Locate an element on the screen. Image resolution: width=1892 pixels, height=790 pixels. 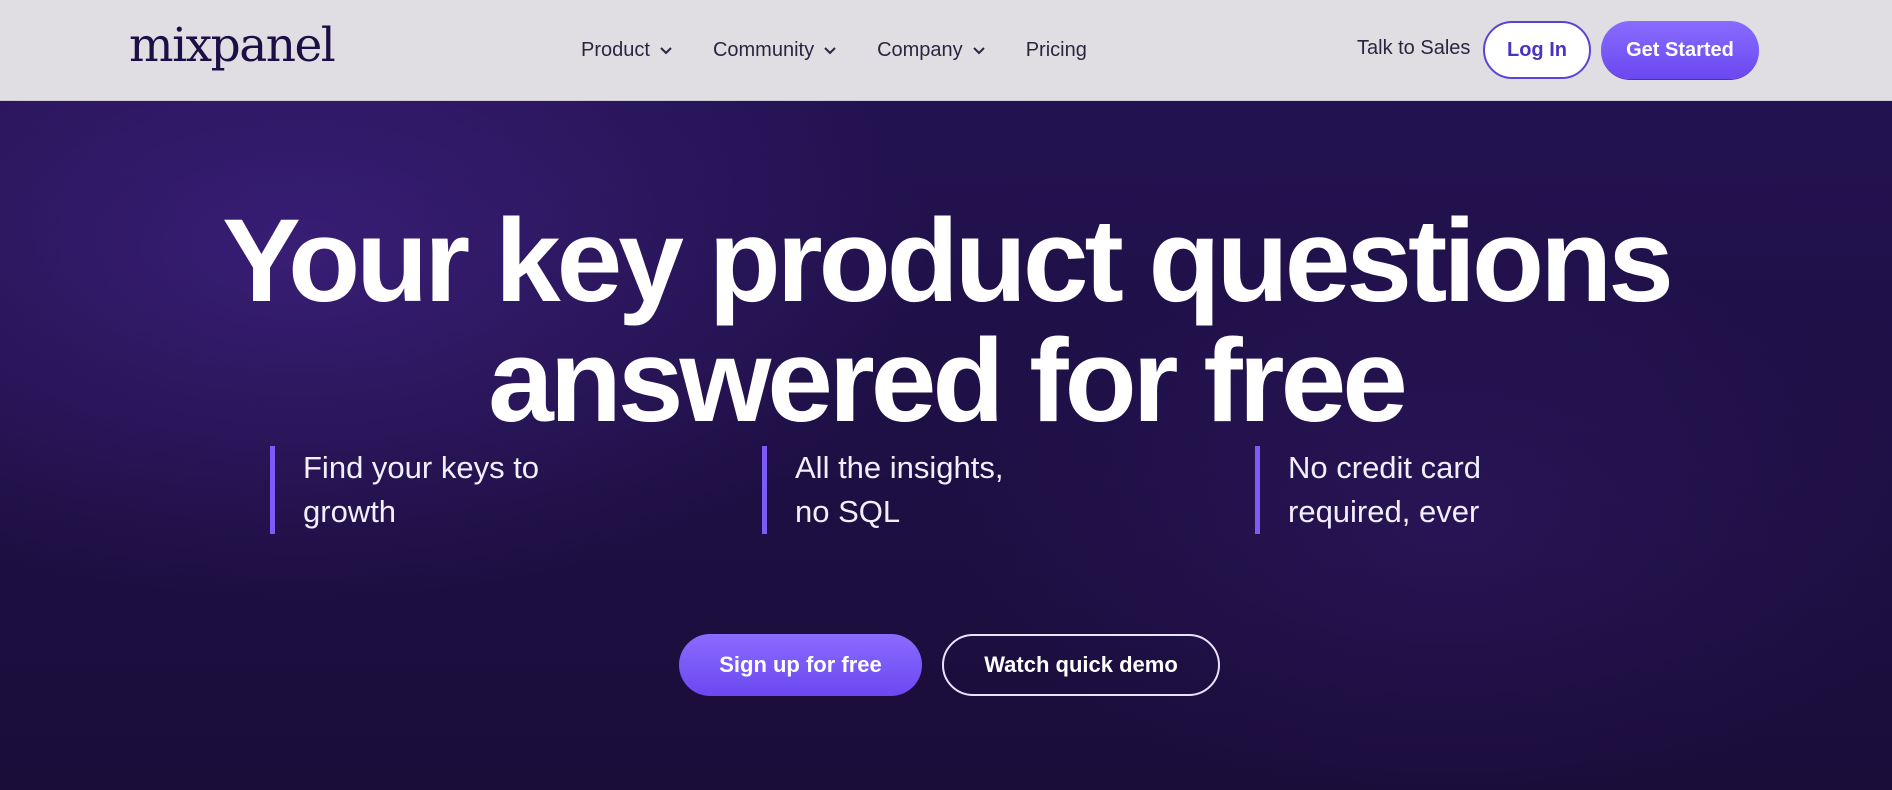
sign-up-free-button: Sign up for free is located at coordinates (800, 665).